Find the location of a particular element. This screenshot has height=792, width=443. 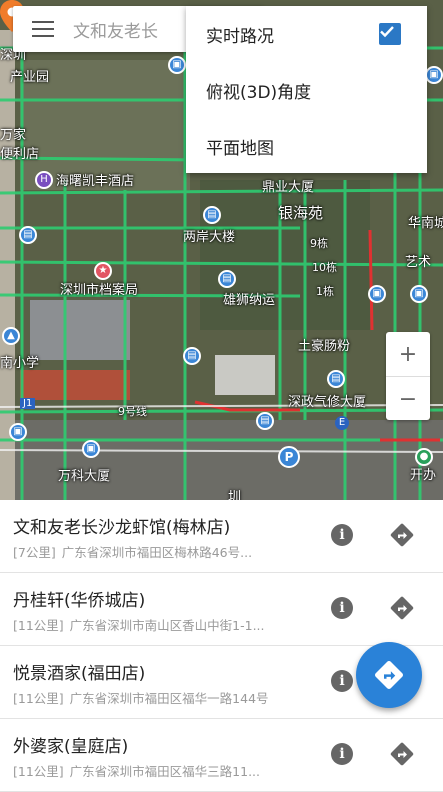

menu-item-3d-view: 俯视(3D)角度 is located at coordinates (306, 90).